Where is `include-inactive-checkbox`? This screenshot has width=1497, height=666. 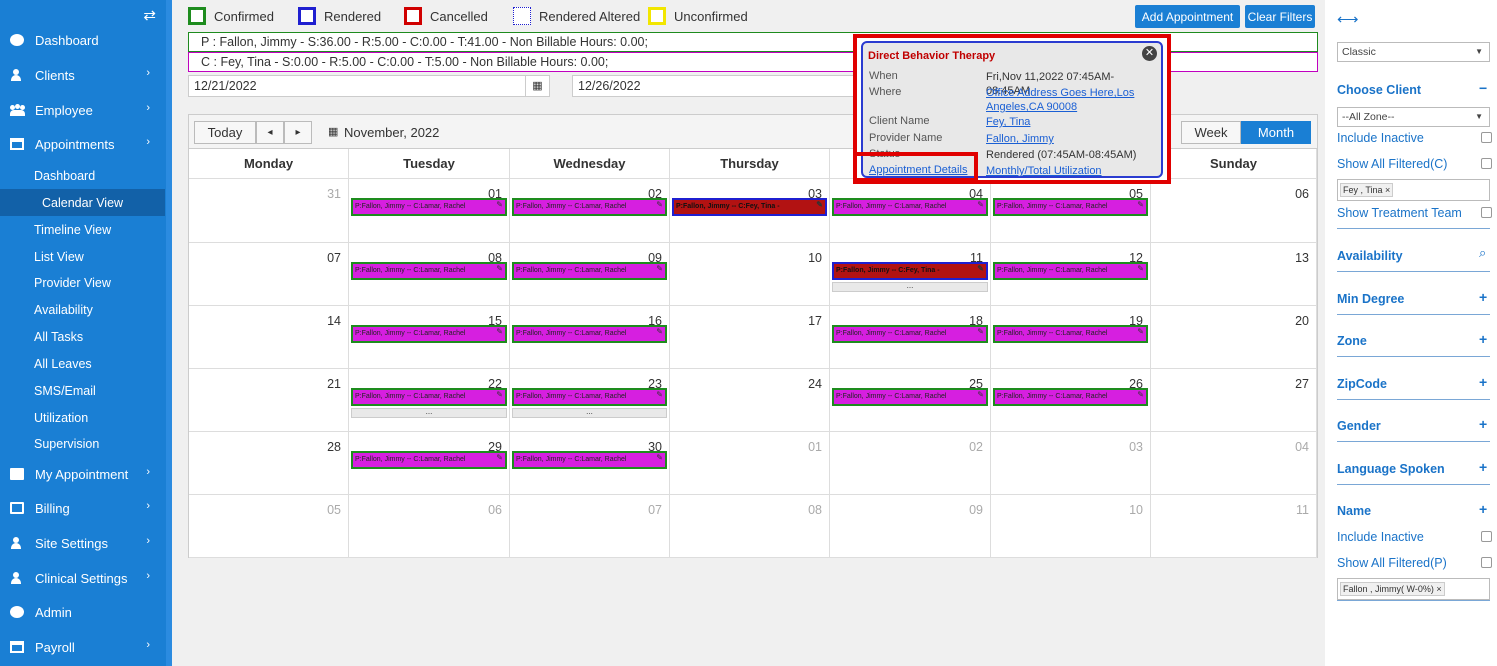
include-inactive-checkbox is located at coordinates (1486, 137).